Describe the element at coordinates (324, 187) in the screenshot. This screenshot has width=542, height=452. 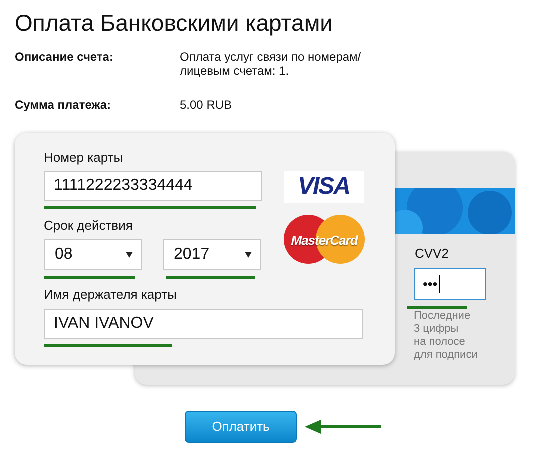
I see `visa-logo: VISA` at that location.